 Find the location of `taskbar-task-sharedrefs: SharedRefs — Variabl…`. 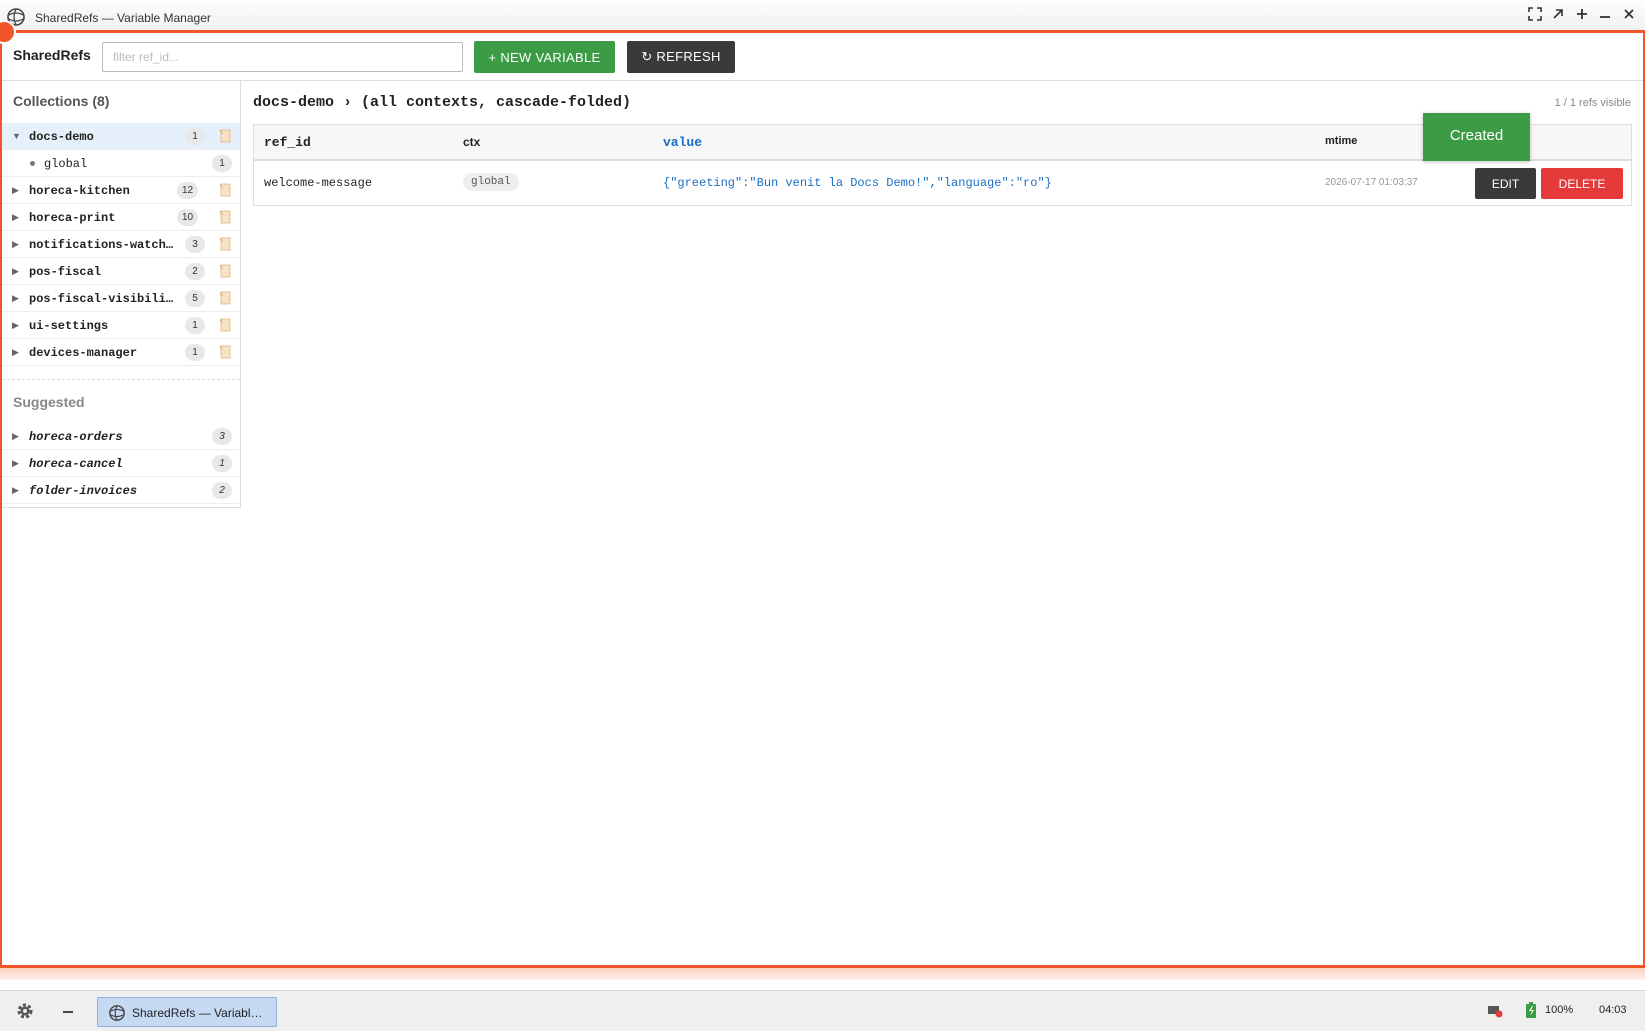

taskbar-task-sharedrefs: SharedRefs — Variabl… is located at coordinates (187, 1012).